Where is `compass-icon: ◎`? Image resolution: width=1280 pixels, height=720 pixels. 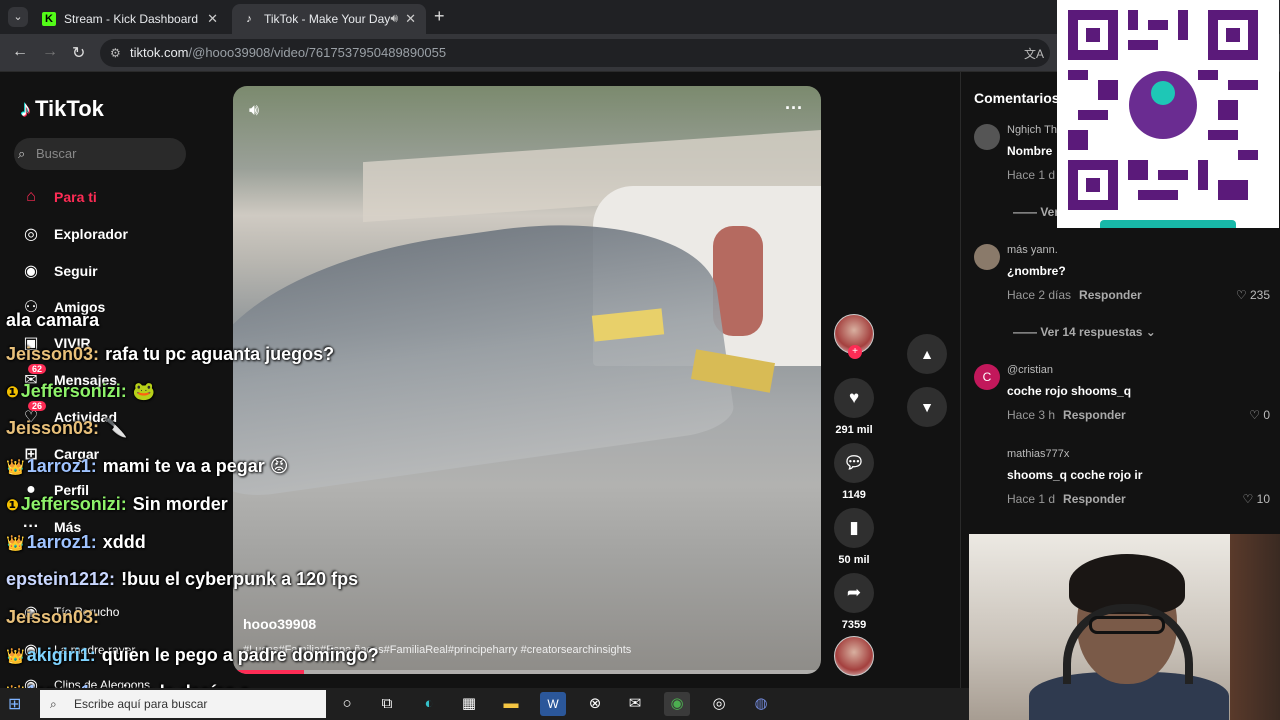
compass-icon: ◎ is located at coordinates (31, 234).